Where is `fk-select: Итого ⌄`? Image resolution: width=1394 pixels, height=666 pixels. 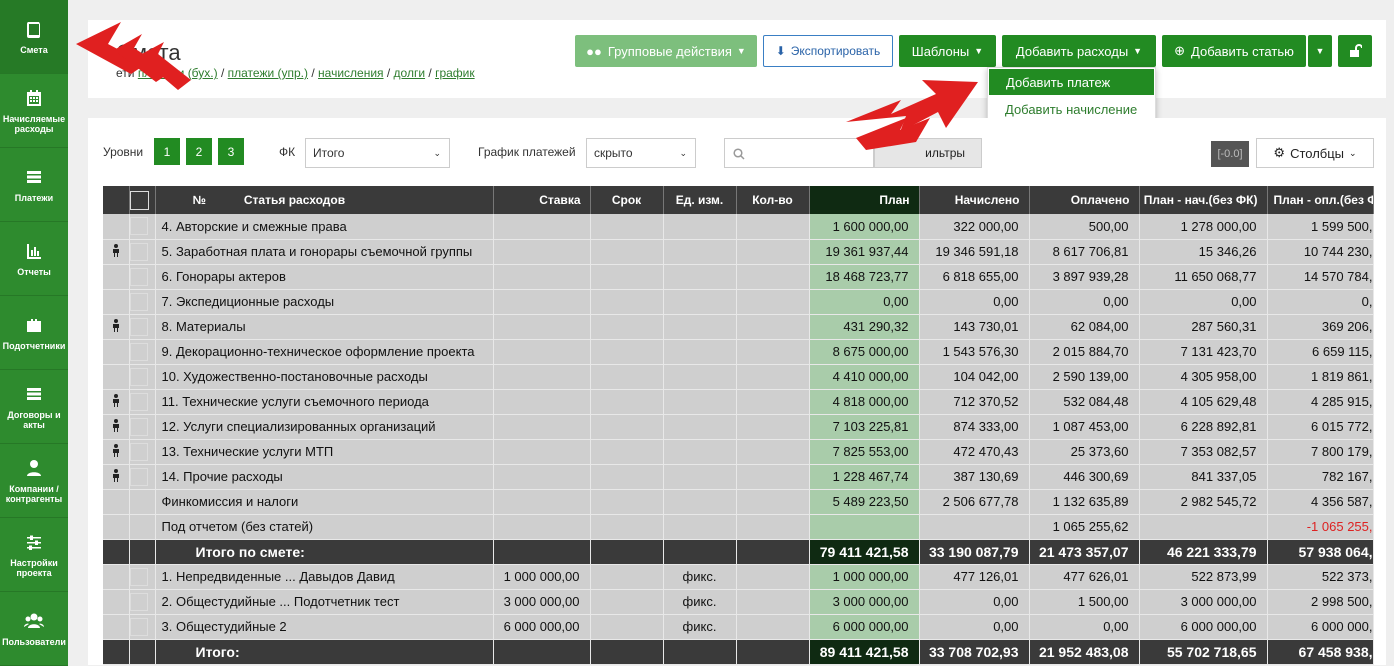 fk-select: Итого ⌄ is located at coordinates (377, 153).